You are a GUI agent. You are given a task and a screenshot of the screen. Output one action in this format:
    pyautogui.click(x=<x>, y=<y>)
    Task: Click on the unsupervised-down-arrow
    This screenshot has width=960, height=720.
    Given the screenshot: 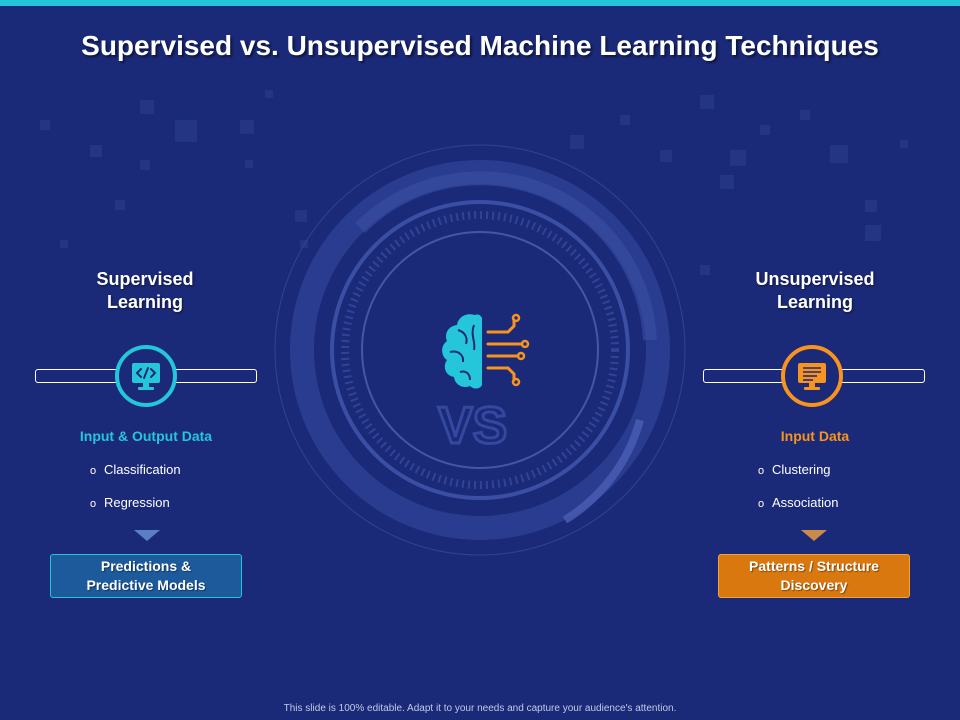 What is the action you would take?
    pyautogui.click(x=814, y=535)
    